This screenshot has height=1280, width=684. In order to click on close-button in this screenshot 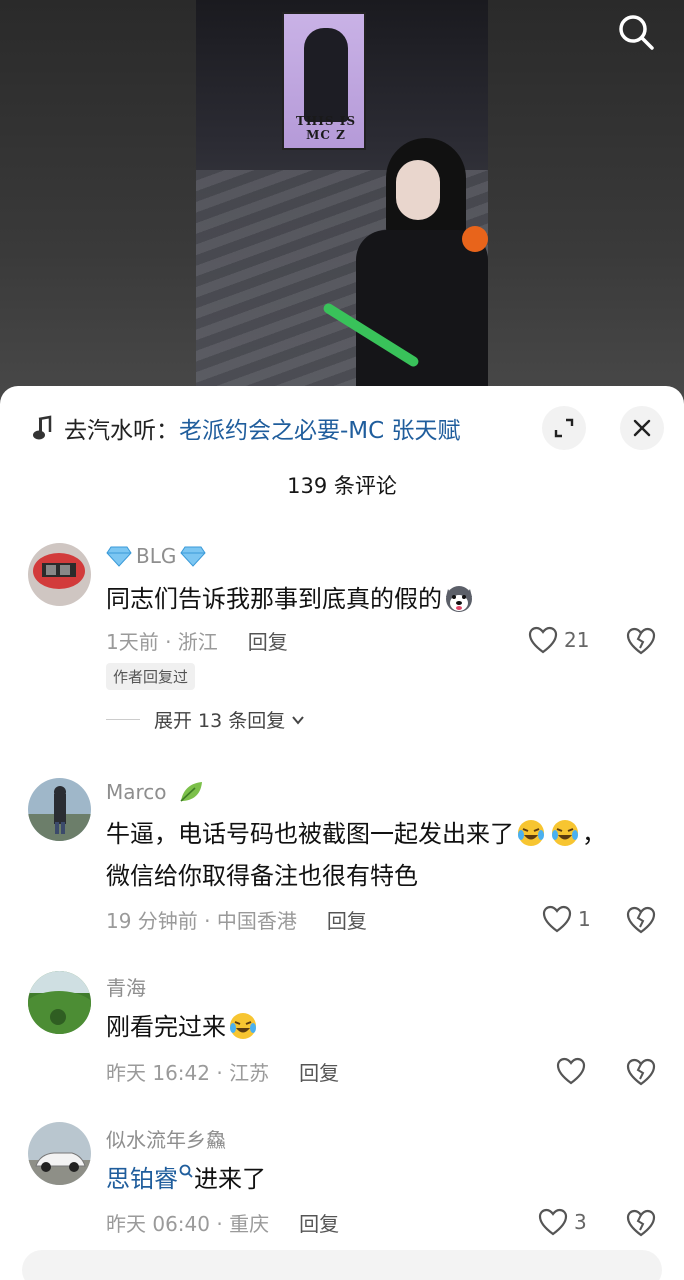, I will do `click(642, 428)`.